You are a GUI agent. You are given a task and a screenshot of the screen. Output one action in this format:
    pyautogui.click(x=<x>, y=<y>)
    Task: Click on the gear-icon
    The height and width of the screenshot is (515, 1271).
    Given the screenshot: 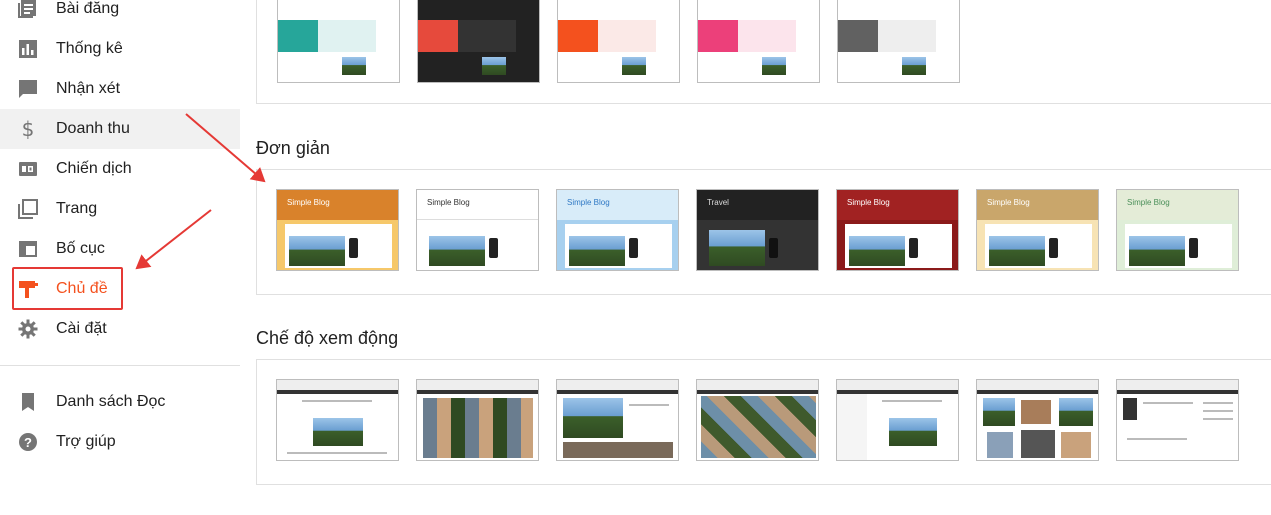 What is the action you would take?
    pyautogui.click(x=28, y=329)
    